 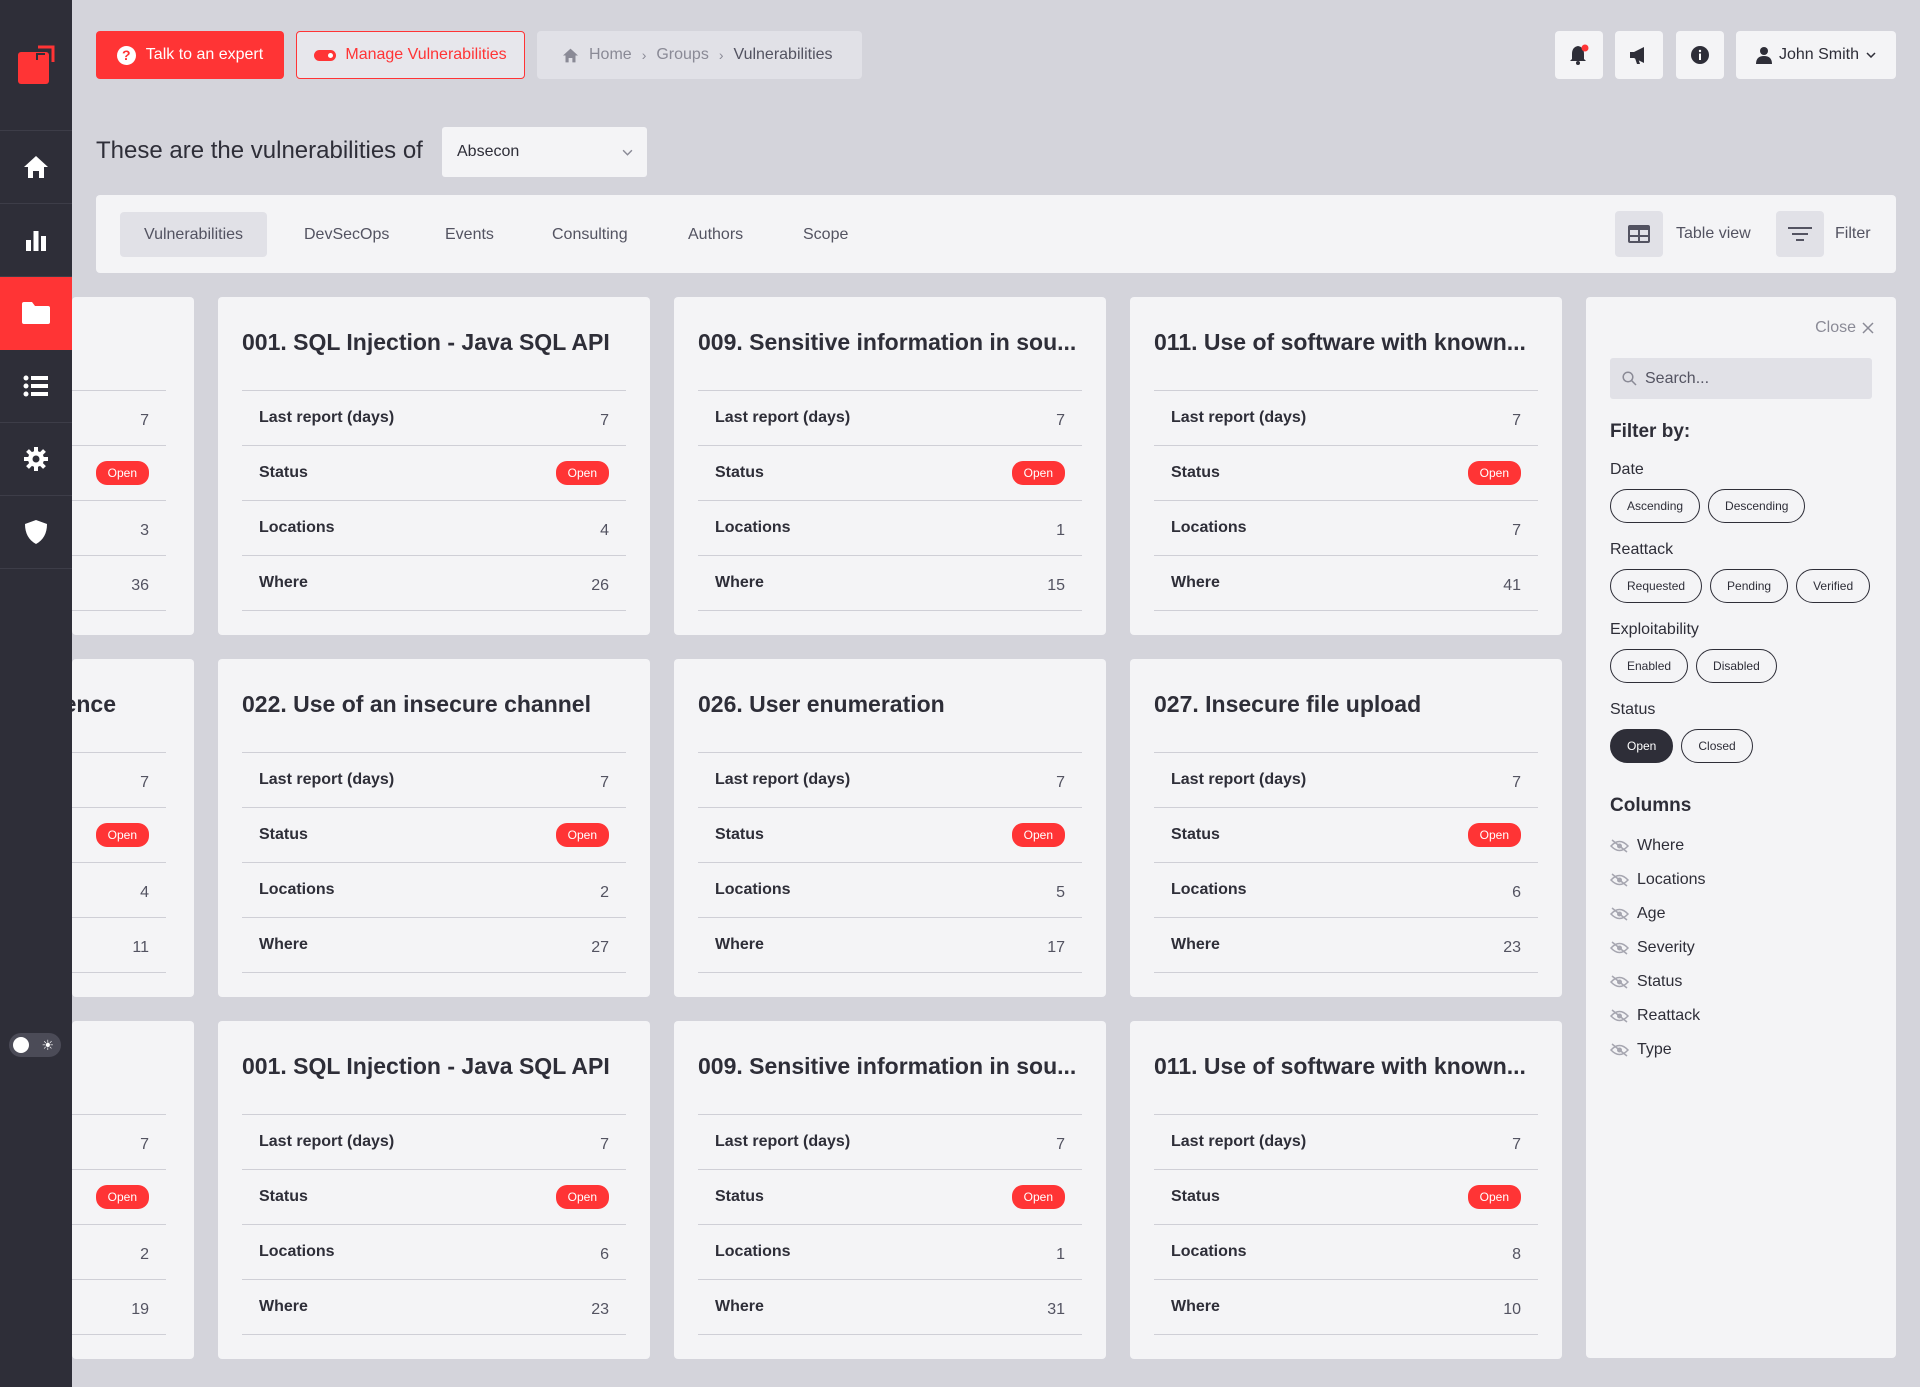 What do you see at coordinates (426, 342) in the screenshot?
I see `card-title: 001. SQL Injection - Java SQL API` at bounding box center [426, 342].